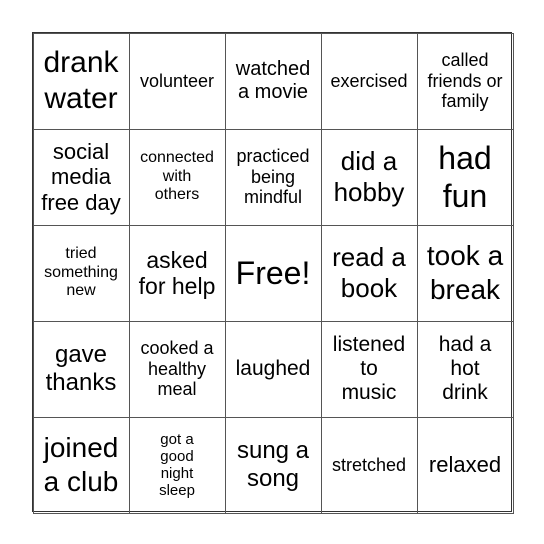 This screenshot has height=544, width=544. Describe the element at coordinates (81, 81) in the screenshot. I see `bingo-cell: drank water` at that location.